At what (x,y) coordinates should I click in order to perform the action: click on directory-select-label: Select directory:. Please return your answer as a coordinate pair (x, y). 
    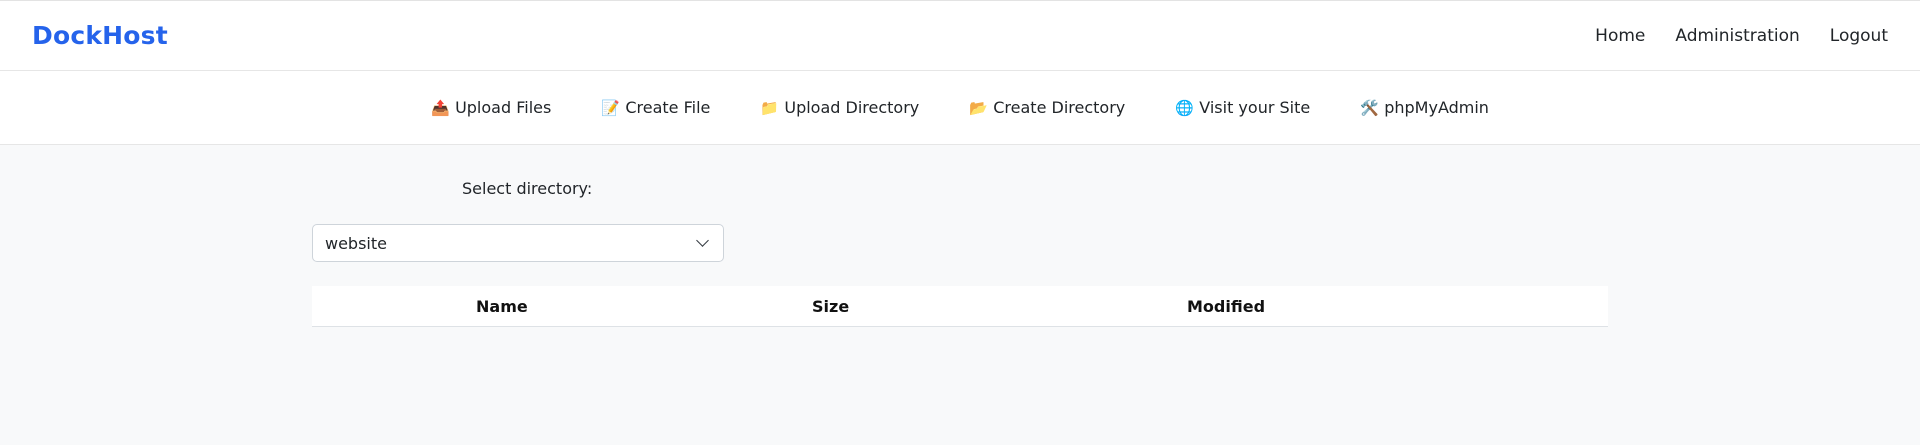
    Looking at the image, I should click on (527, 188).